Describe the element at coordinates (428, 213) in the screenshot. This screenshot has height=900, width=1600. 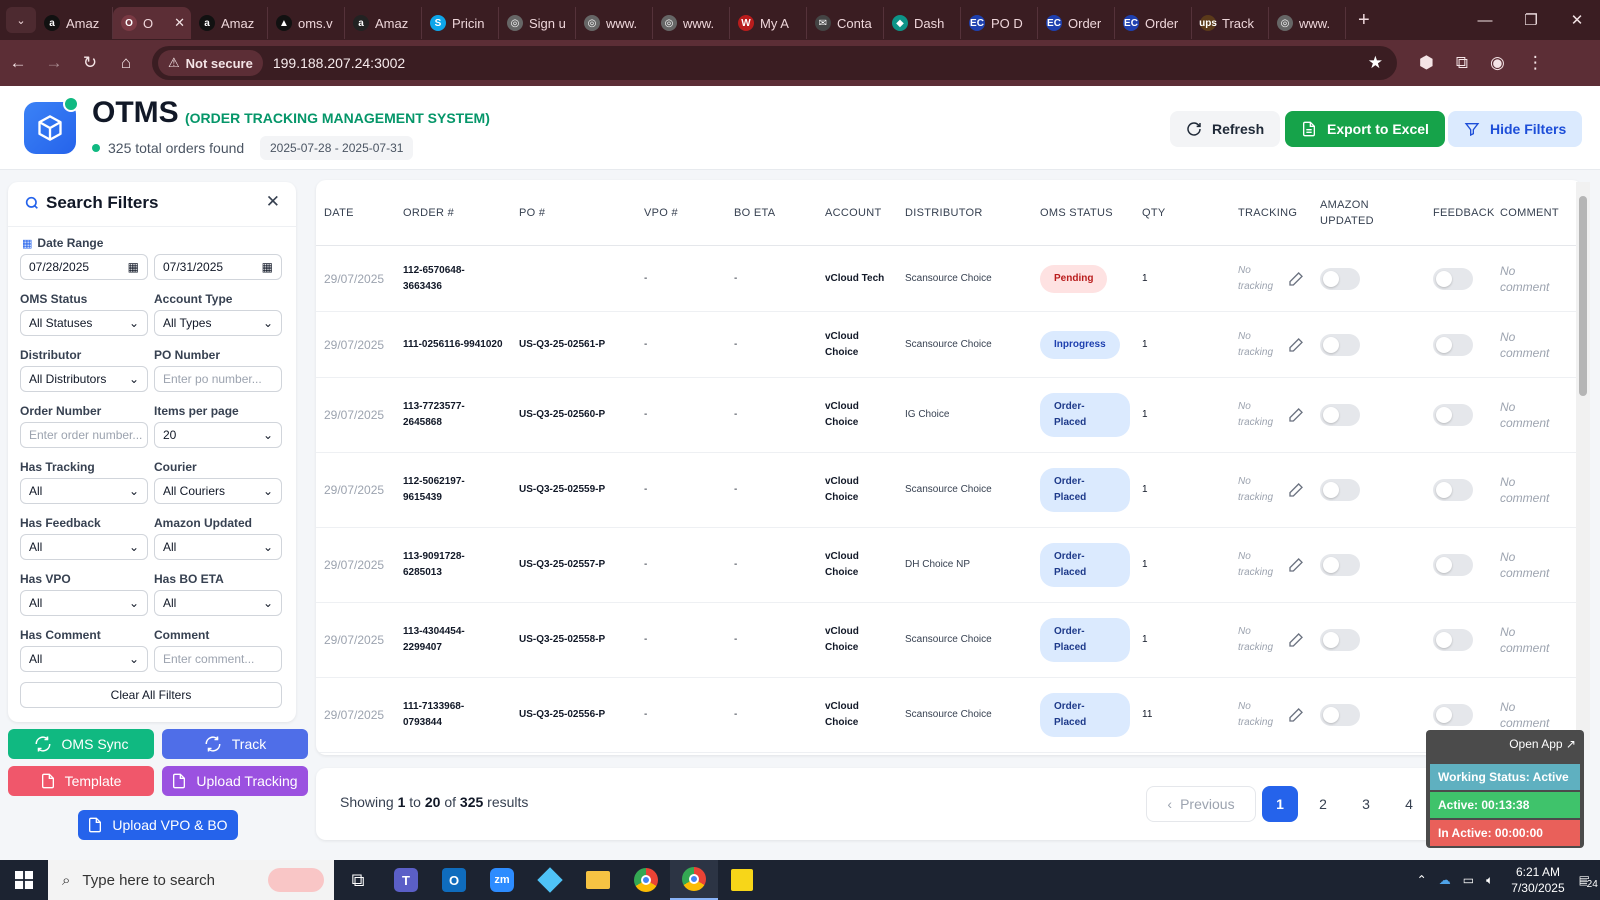
I see `col-order: ORDER #` at that location.